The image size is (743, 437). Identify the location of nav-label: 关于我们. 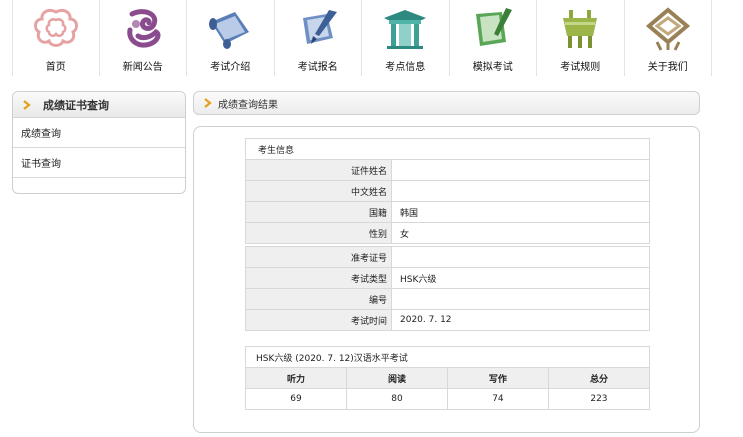
(667, 67).